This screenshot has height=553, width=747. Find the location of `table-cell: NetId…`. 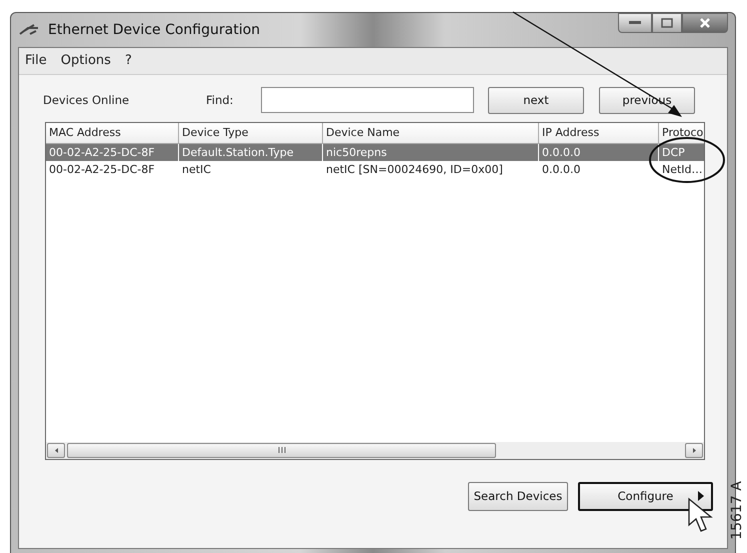

table-cell: NetId… is located at coordinates (682, 169).